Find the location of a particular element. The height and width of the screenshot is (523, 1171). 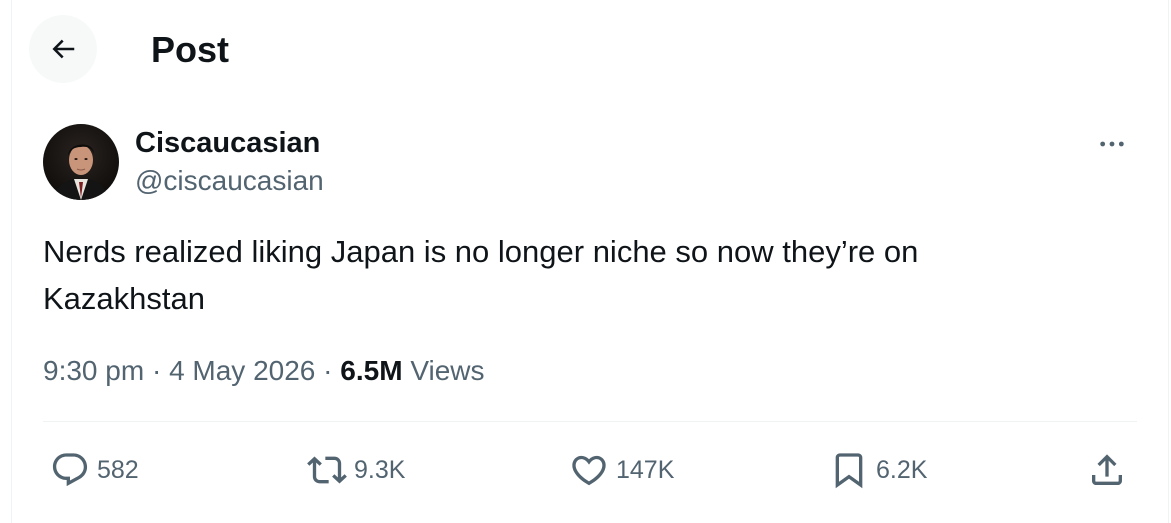

action-bar: 582 9.3K 147K 6.2K is located at coordinates (585, 470).